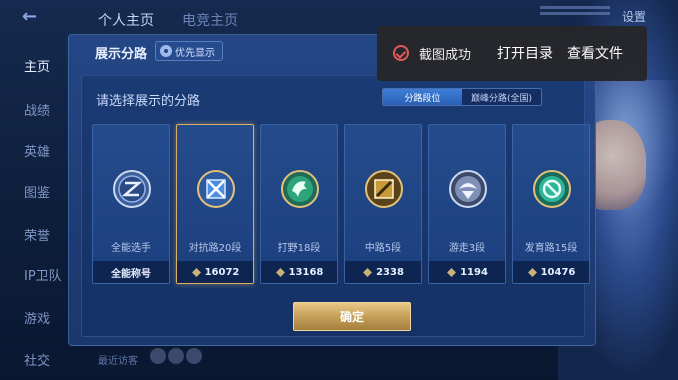  What do you see at coordinates (552, 189) in the screenshot?
I see `farm-lane-emblem-icon` at bounding box center [552, 189].